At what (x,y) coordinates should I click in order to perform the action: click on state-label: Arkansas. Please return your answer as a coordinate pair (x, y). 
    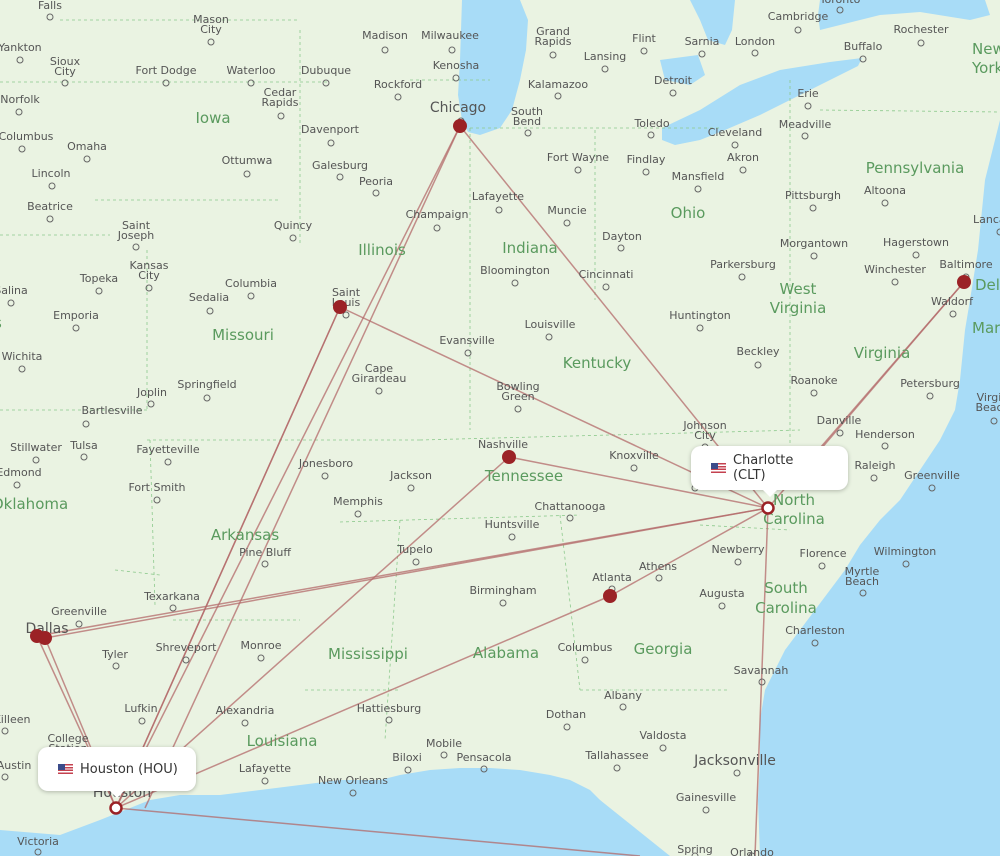
    Looking at the image, I should click on (245, 535).